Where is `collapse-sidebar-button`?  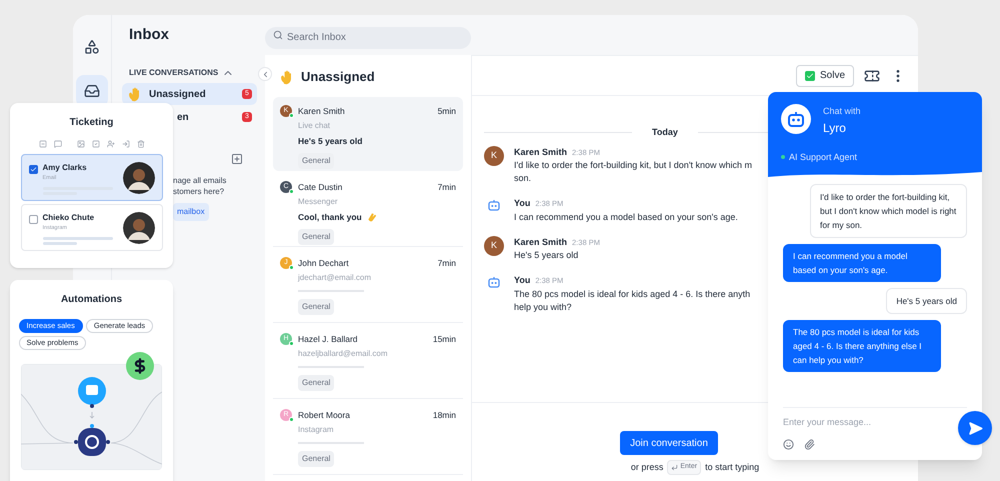
collapse-sidebar-button is located at coordinates (265, 74).